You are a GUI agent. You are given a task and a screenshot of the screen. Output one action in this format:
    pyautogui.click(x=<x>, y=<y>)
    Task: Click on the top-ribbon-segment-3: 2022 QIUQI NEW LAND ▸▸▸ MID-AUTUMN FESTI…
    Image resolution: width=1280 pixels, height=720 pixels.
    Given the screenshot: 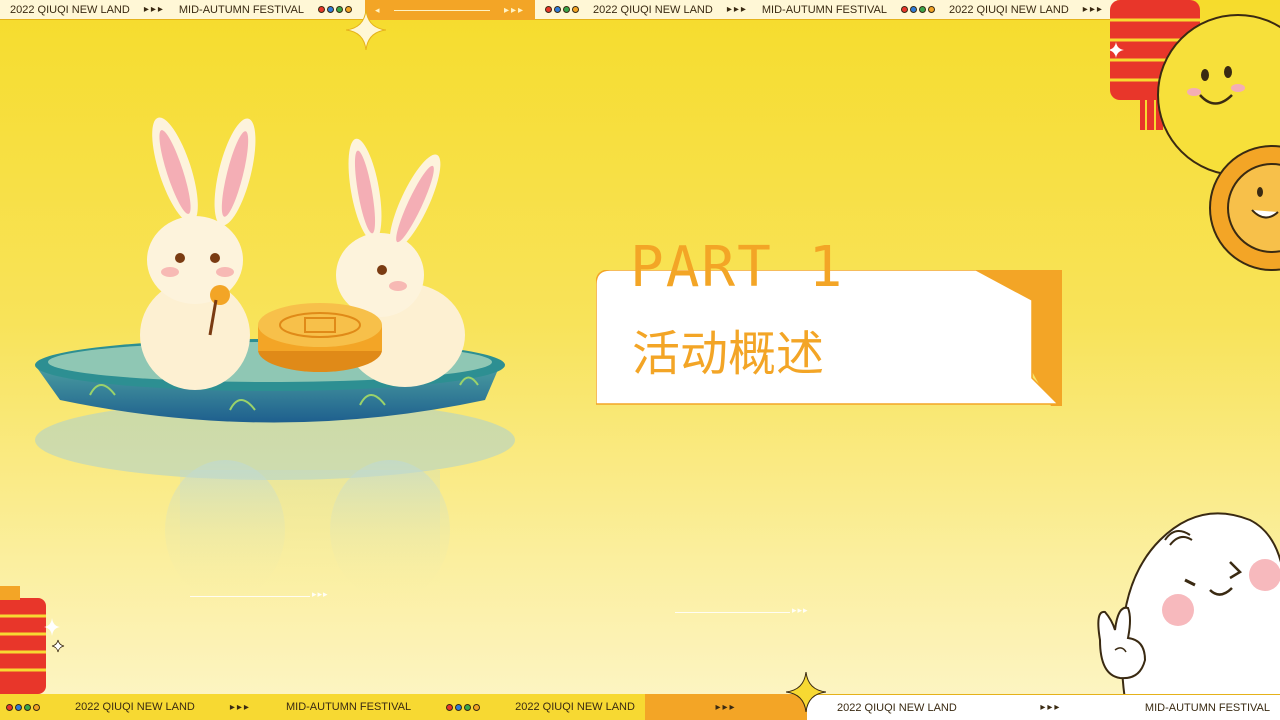 What is the action you would take?
    pyautogui.click(x=826, y=10)
    